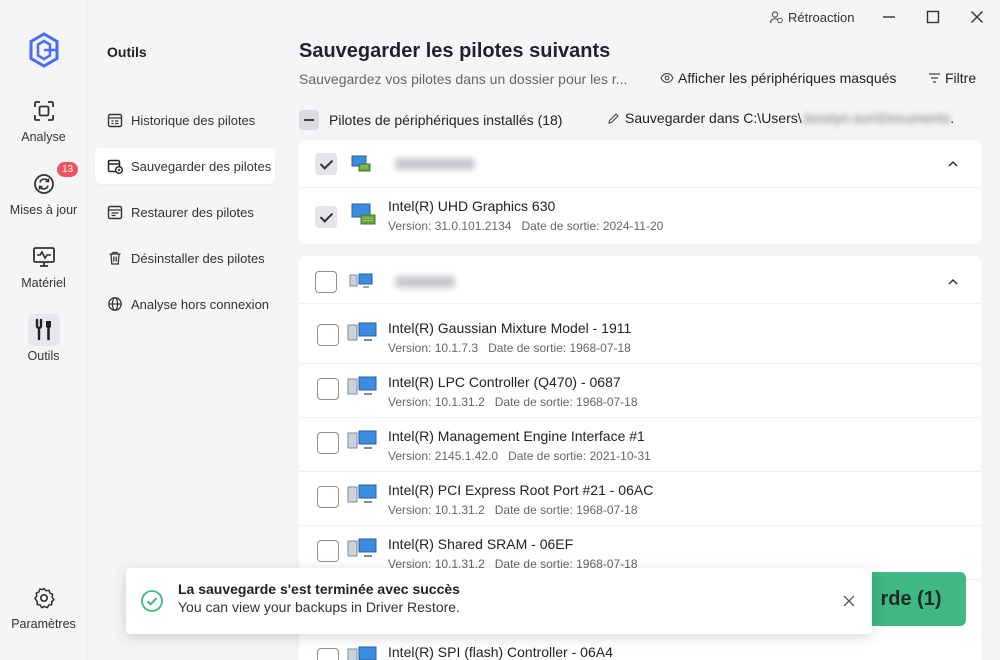  I want to click on rail-item-outils: Outils, so click(43, 338).